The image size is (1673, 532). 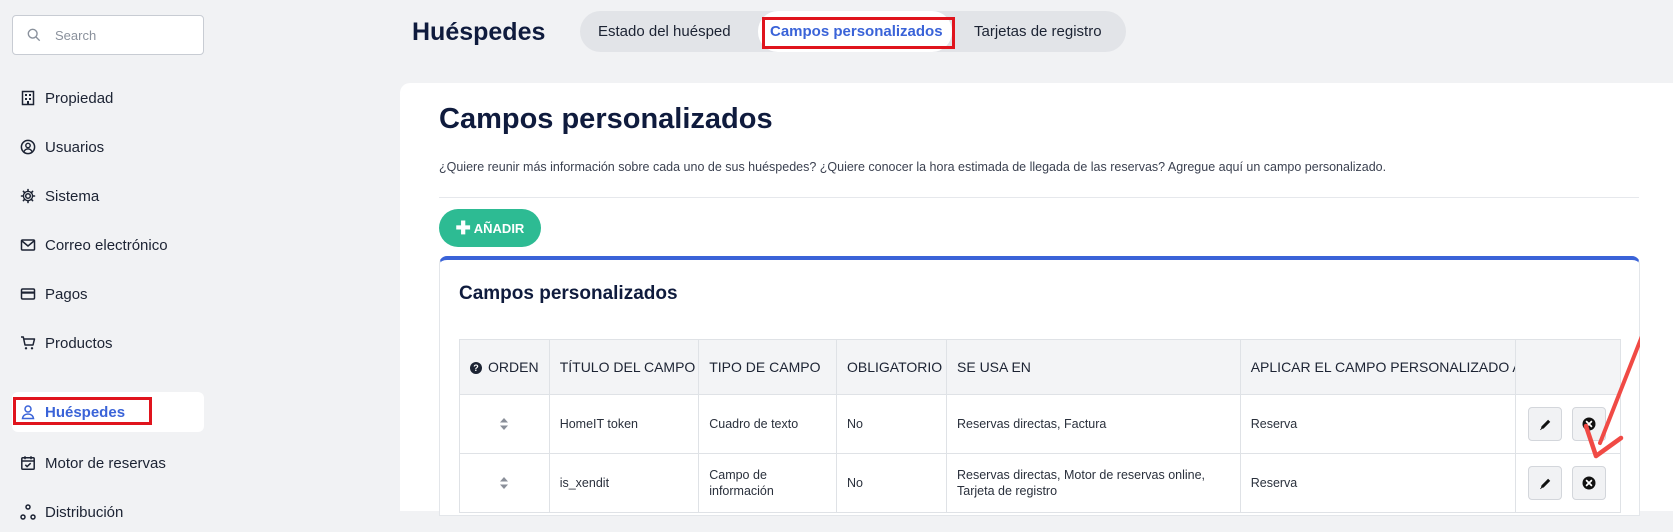 What do you see at coordinates (125, 35) in the screenshot?
I see `search-input` at bounding box center [125, 35].